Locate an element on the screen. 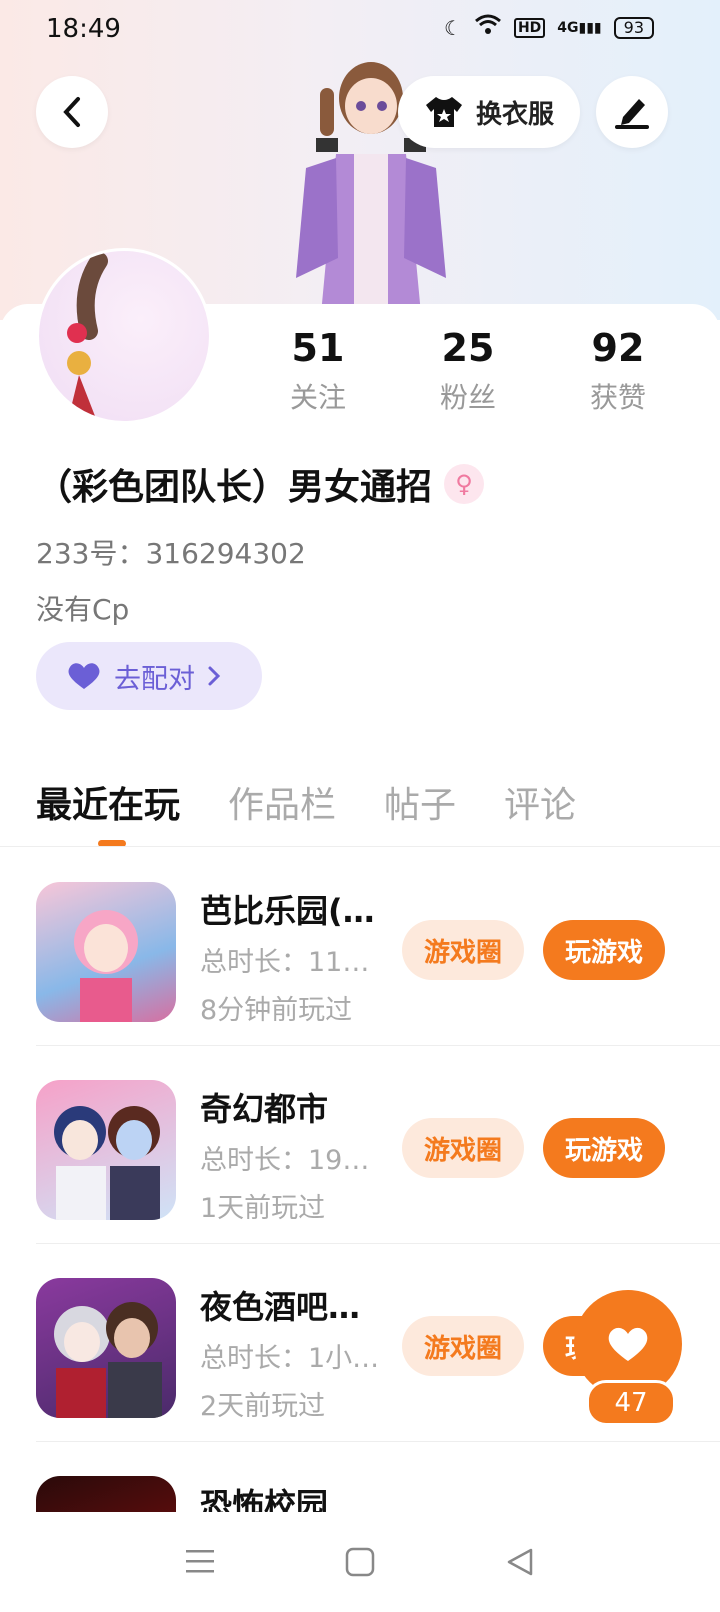 This screenshot has height=1612, width=720. profile-id: 233号：316294302 is located at coordinates (171, 553).